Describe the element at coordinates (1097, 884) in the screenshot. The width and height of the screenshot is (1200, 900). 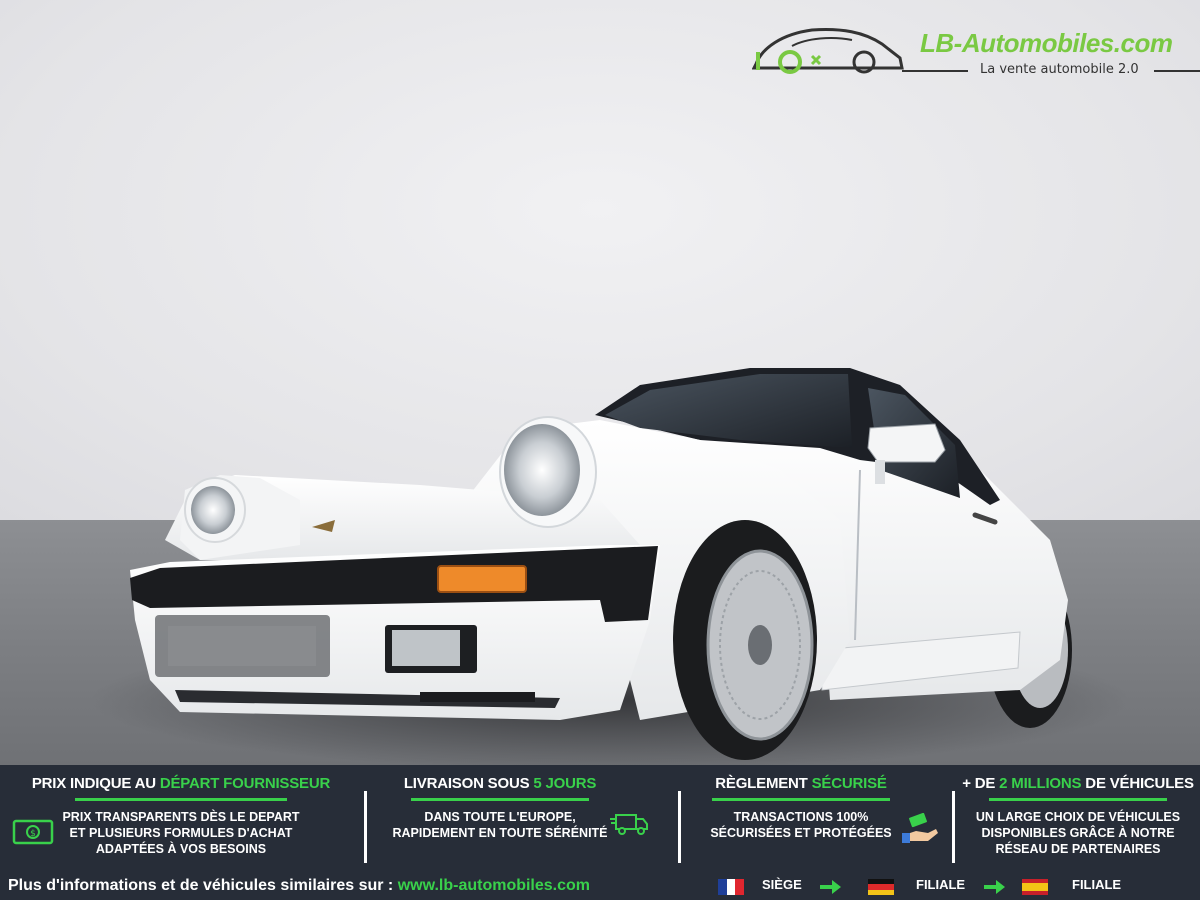
I see `network-label-filiale-es: FILIALE` at that location.